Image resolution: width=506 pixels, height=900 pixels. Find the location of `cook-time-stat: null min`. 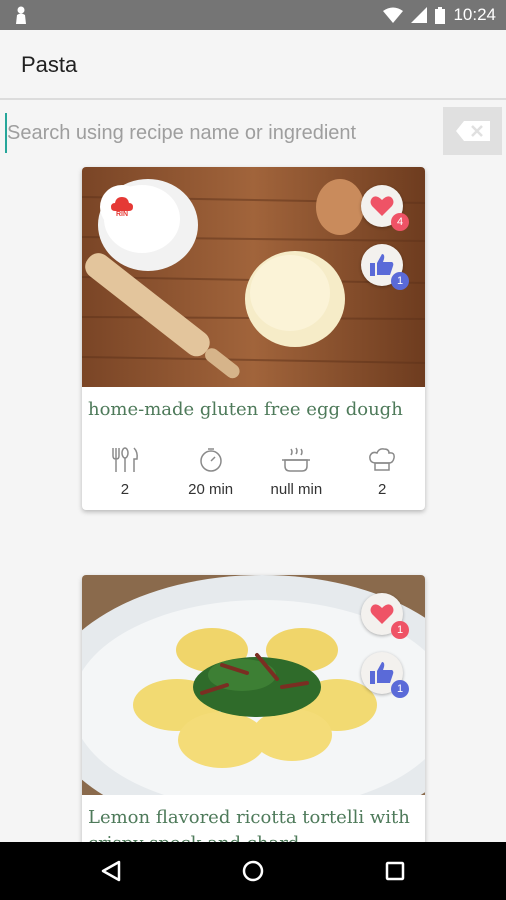

cook-time-stat: null min is located at coordinates (297, 477).